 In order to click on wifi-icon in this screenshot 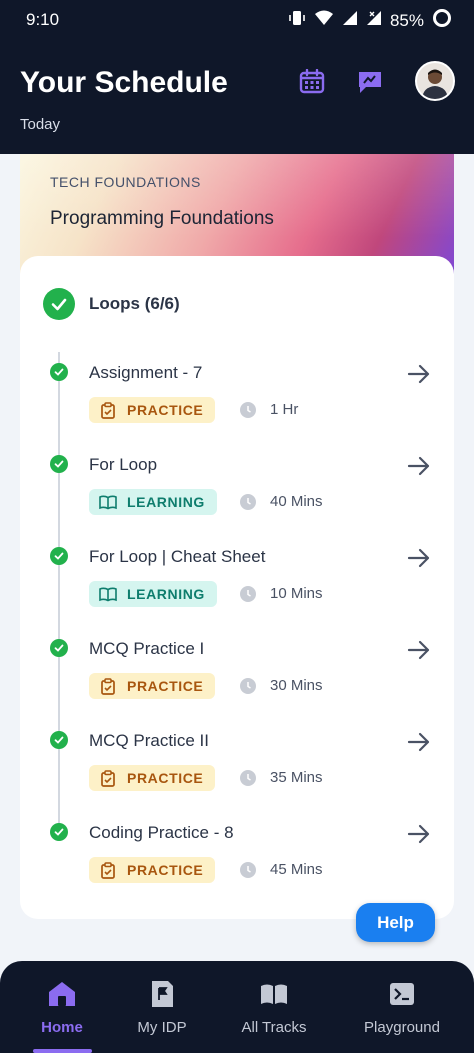, I will do `click(324, 20)`.